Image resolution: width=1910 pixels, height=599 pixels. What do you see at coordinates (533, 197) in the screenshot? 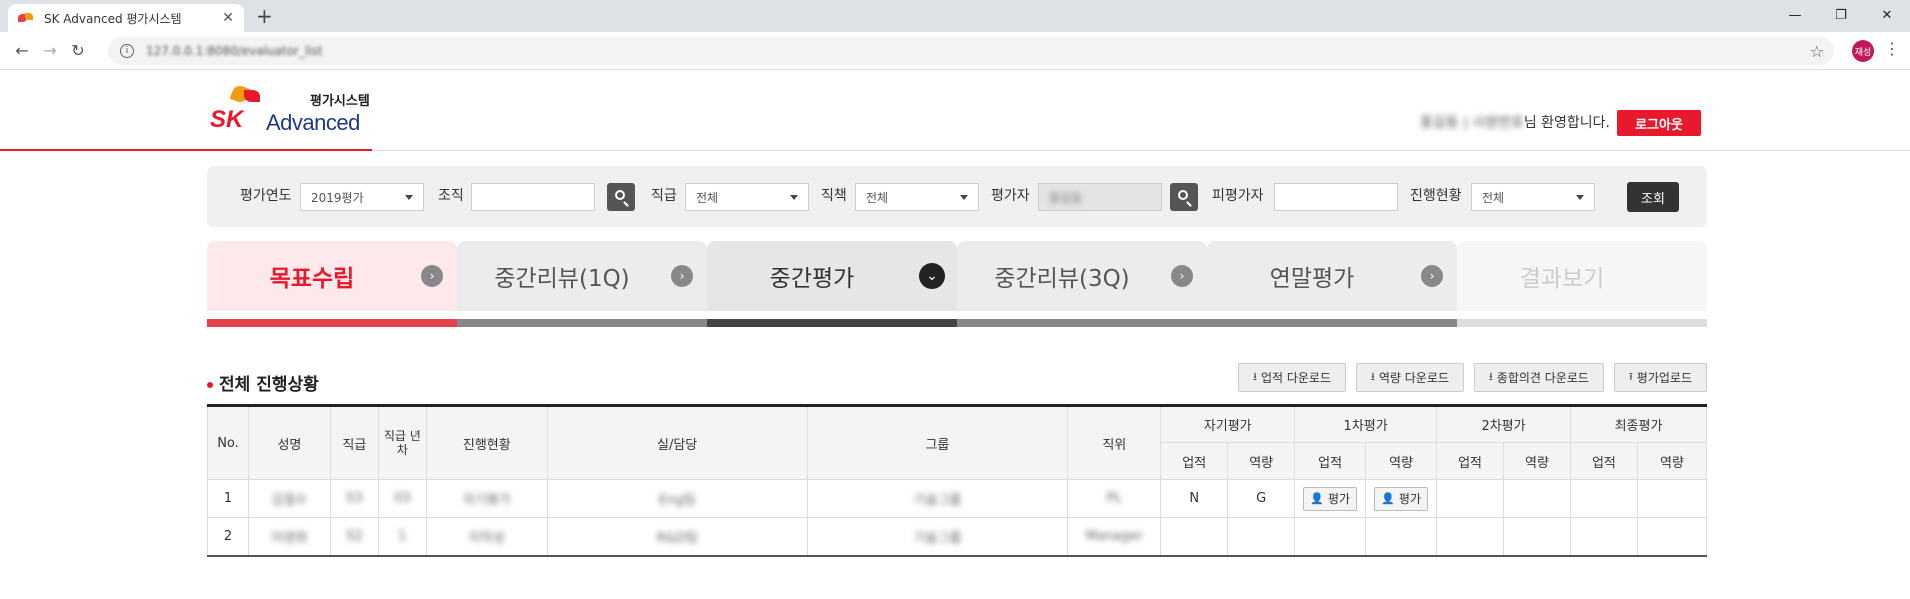
I see `org-input` at bounding box center [533, 197].